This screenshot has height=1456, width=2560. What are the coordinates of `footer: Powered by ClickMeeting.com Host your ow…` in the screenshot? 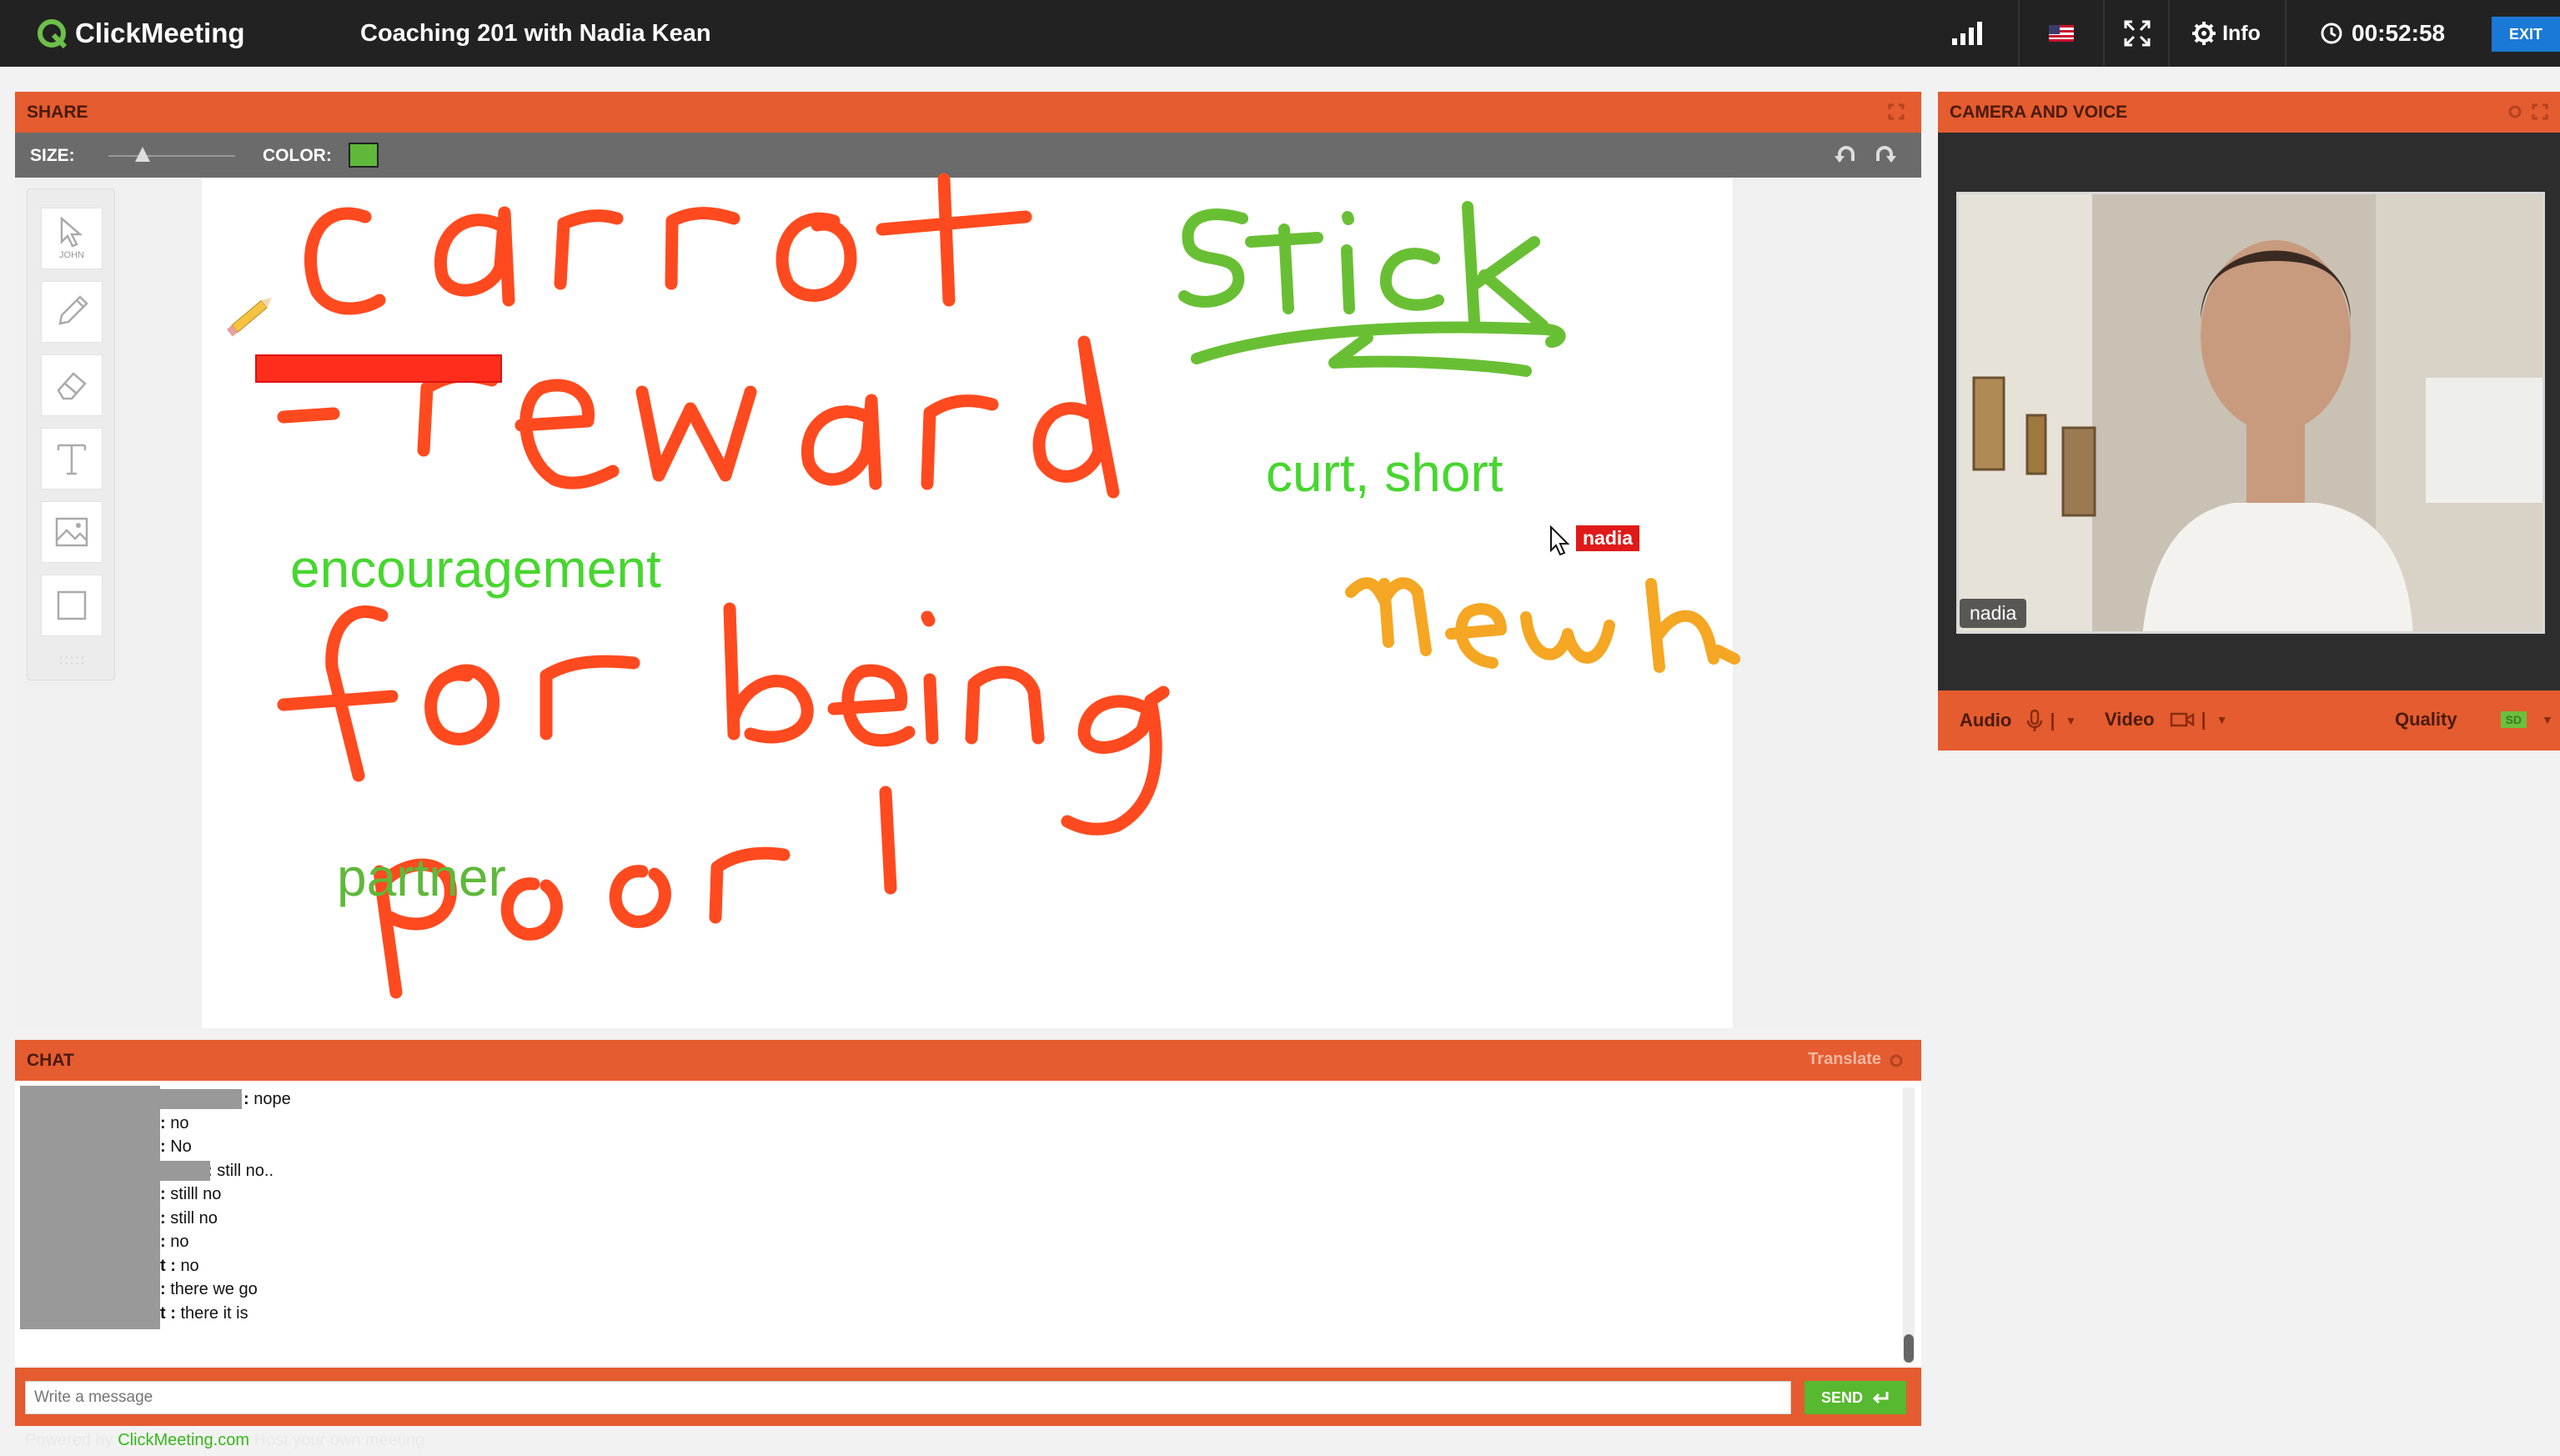 It's located at (224, 1440).